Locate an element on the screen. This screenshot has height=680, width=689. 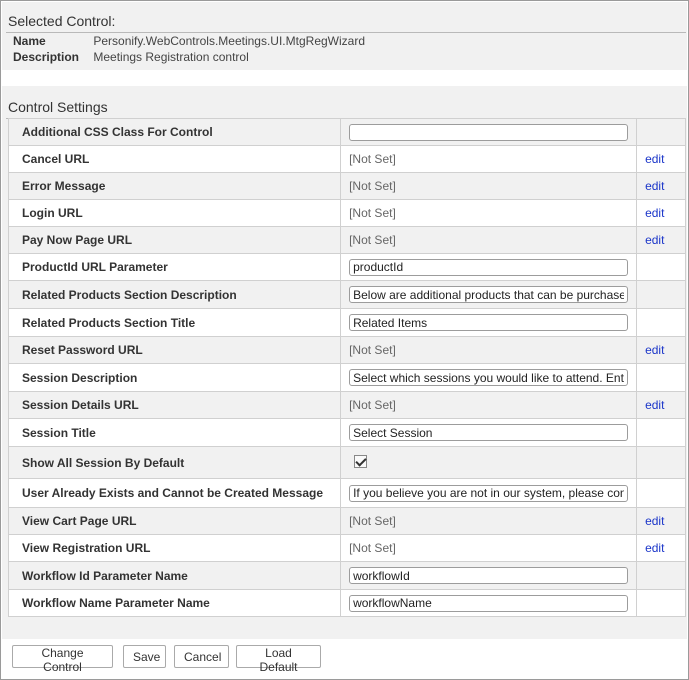
setting-row: Error Message [Not Set] edit is located at coordinates (346, 186).